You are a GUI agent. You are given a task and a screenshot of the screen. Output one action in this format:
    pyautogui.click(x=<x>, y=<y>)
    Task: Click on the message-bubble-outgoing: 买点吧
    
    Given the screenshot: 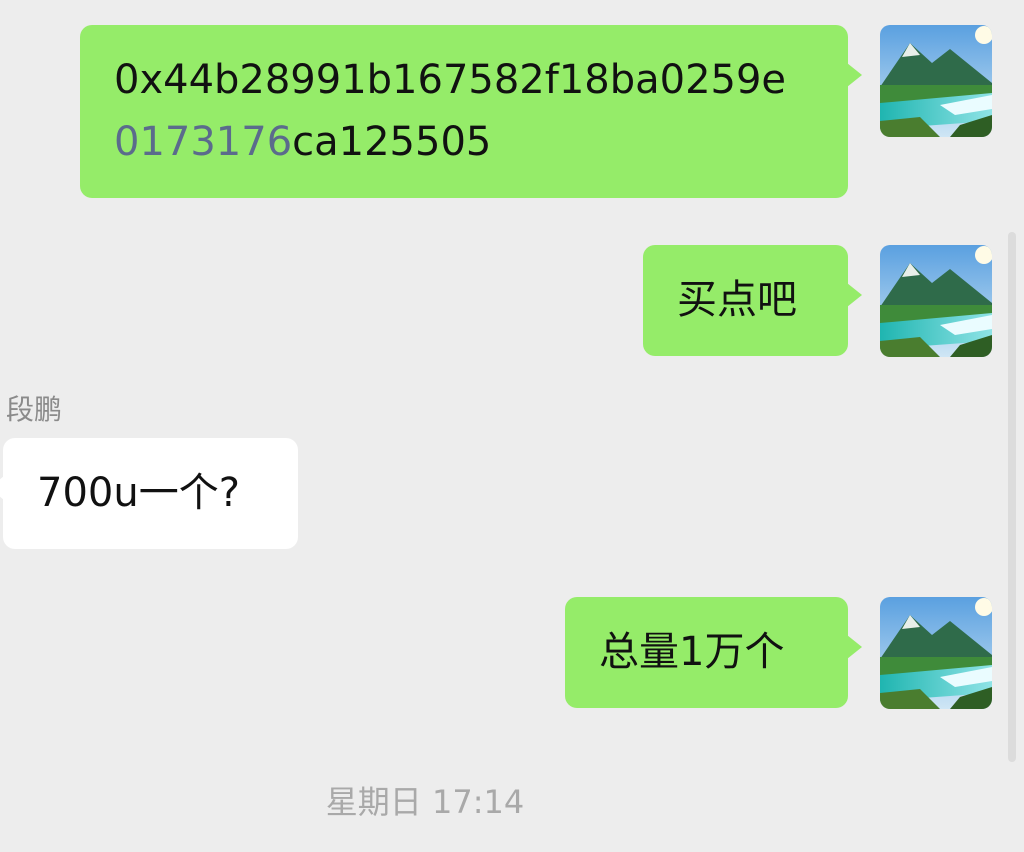 What is the action you would take?
    pyautogui.click(x=752, y=300)
    